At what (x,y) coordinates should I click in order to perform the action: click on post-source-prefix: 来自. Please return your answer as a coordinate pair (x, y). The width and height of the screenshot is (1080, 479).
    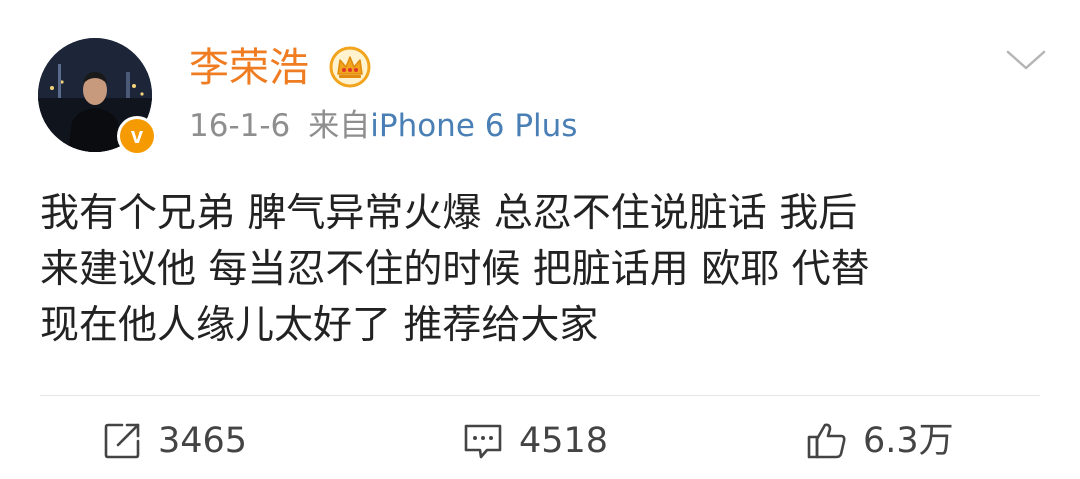
    Looking at the image, I should click on (339, 126).